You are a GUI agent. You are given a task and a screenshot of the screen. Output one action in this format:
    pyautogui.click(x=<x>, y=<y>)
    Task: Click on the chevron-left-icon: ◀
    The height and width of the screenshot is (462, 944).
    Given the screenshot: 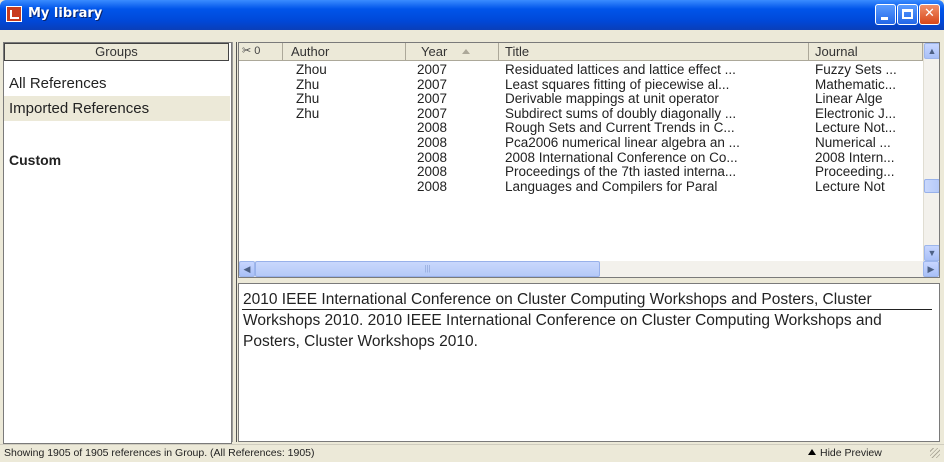 What is the action you would take?
    pyautogui.click(x=247, y=269)
    